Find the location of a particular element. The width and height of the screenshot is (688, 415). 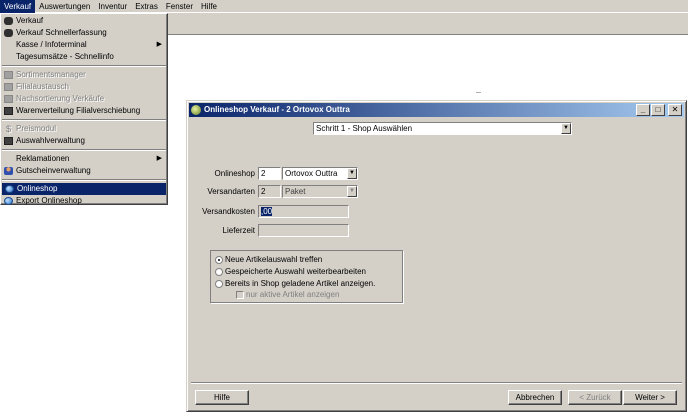

menu-item-label: Warenverteilung Filialverschiebung is located at coordinates (78, 110).